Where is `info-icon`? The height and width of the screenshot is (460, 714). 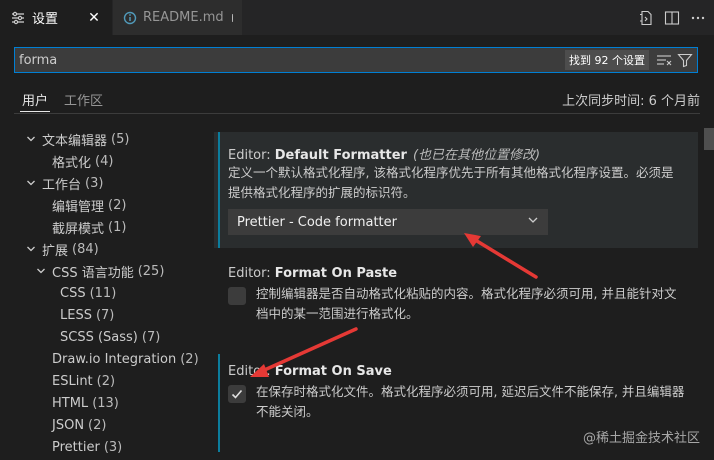 info-icon is located at coordinates (130, 18).